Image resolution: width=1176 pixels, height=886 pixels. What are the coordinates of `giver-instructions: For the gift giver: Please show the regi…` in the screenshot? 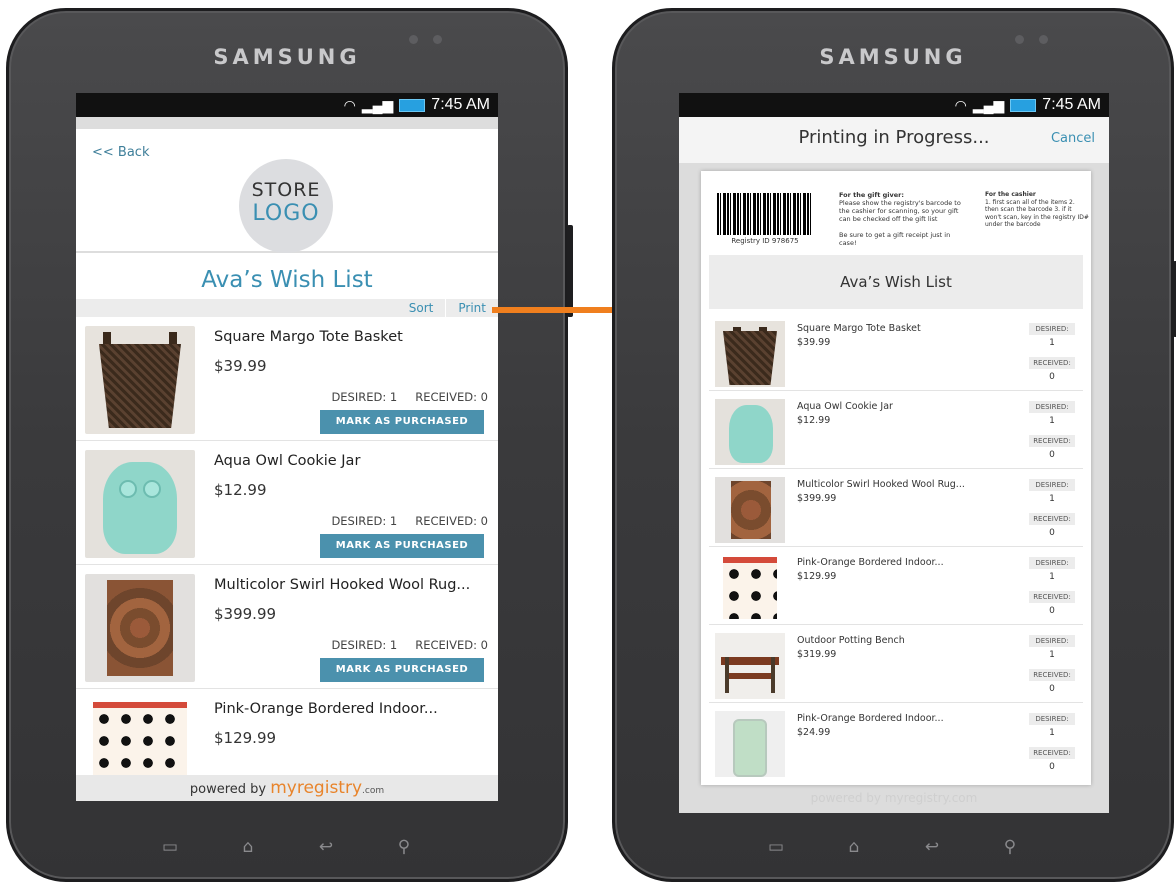 It's located at (903, 219).